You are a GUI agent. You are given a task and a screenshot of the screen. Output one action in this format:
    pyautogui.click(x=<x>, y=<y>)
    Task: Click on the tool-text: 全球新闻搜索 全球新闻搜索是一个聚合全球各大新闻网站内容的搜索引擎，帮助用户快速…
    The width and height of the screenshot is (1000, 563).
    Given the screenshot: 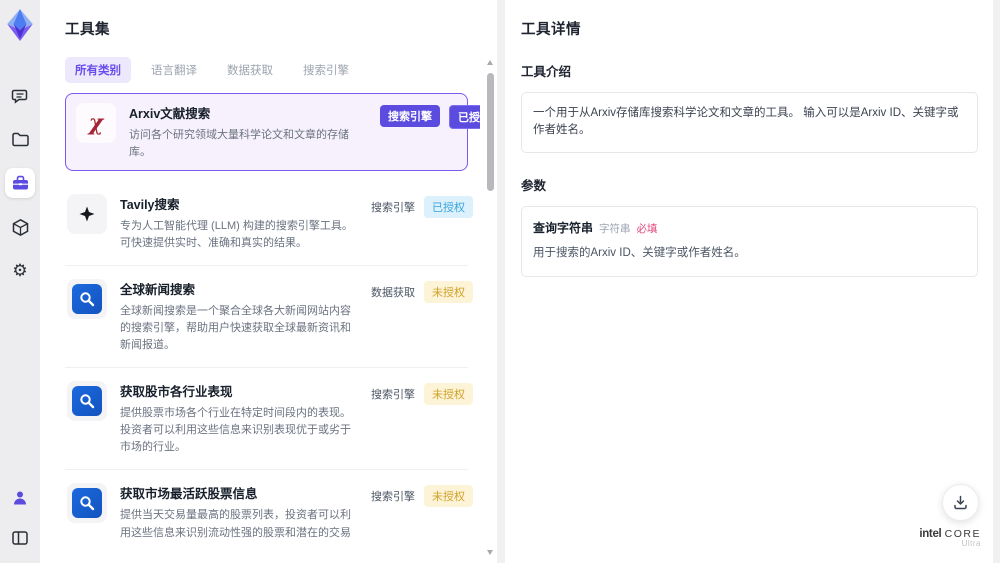 What is the action you would take?
    pyautogui.click(x=239, y=316)
    